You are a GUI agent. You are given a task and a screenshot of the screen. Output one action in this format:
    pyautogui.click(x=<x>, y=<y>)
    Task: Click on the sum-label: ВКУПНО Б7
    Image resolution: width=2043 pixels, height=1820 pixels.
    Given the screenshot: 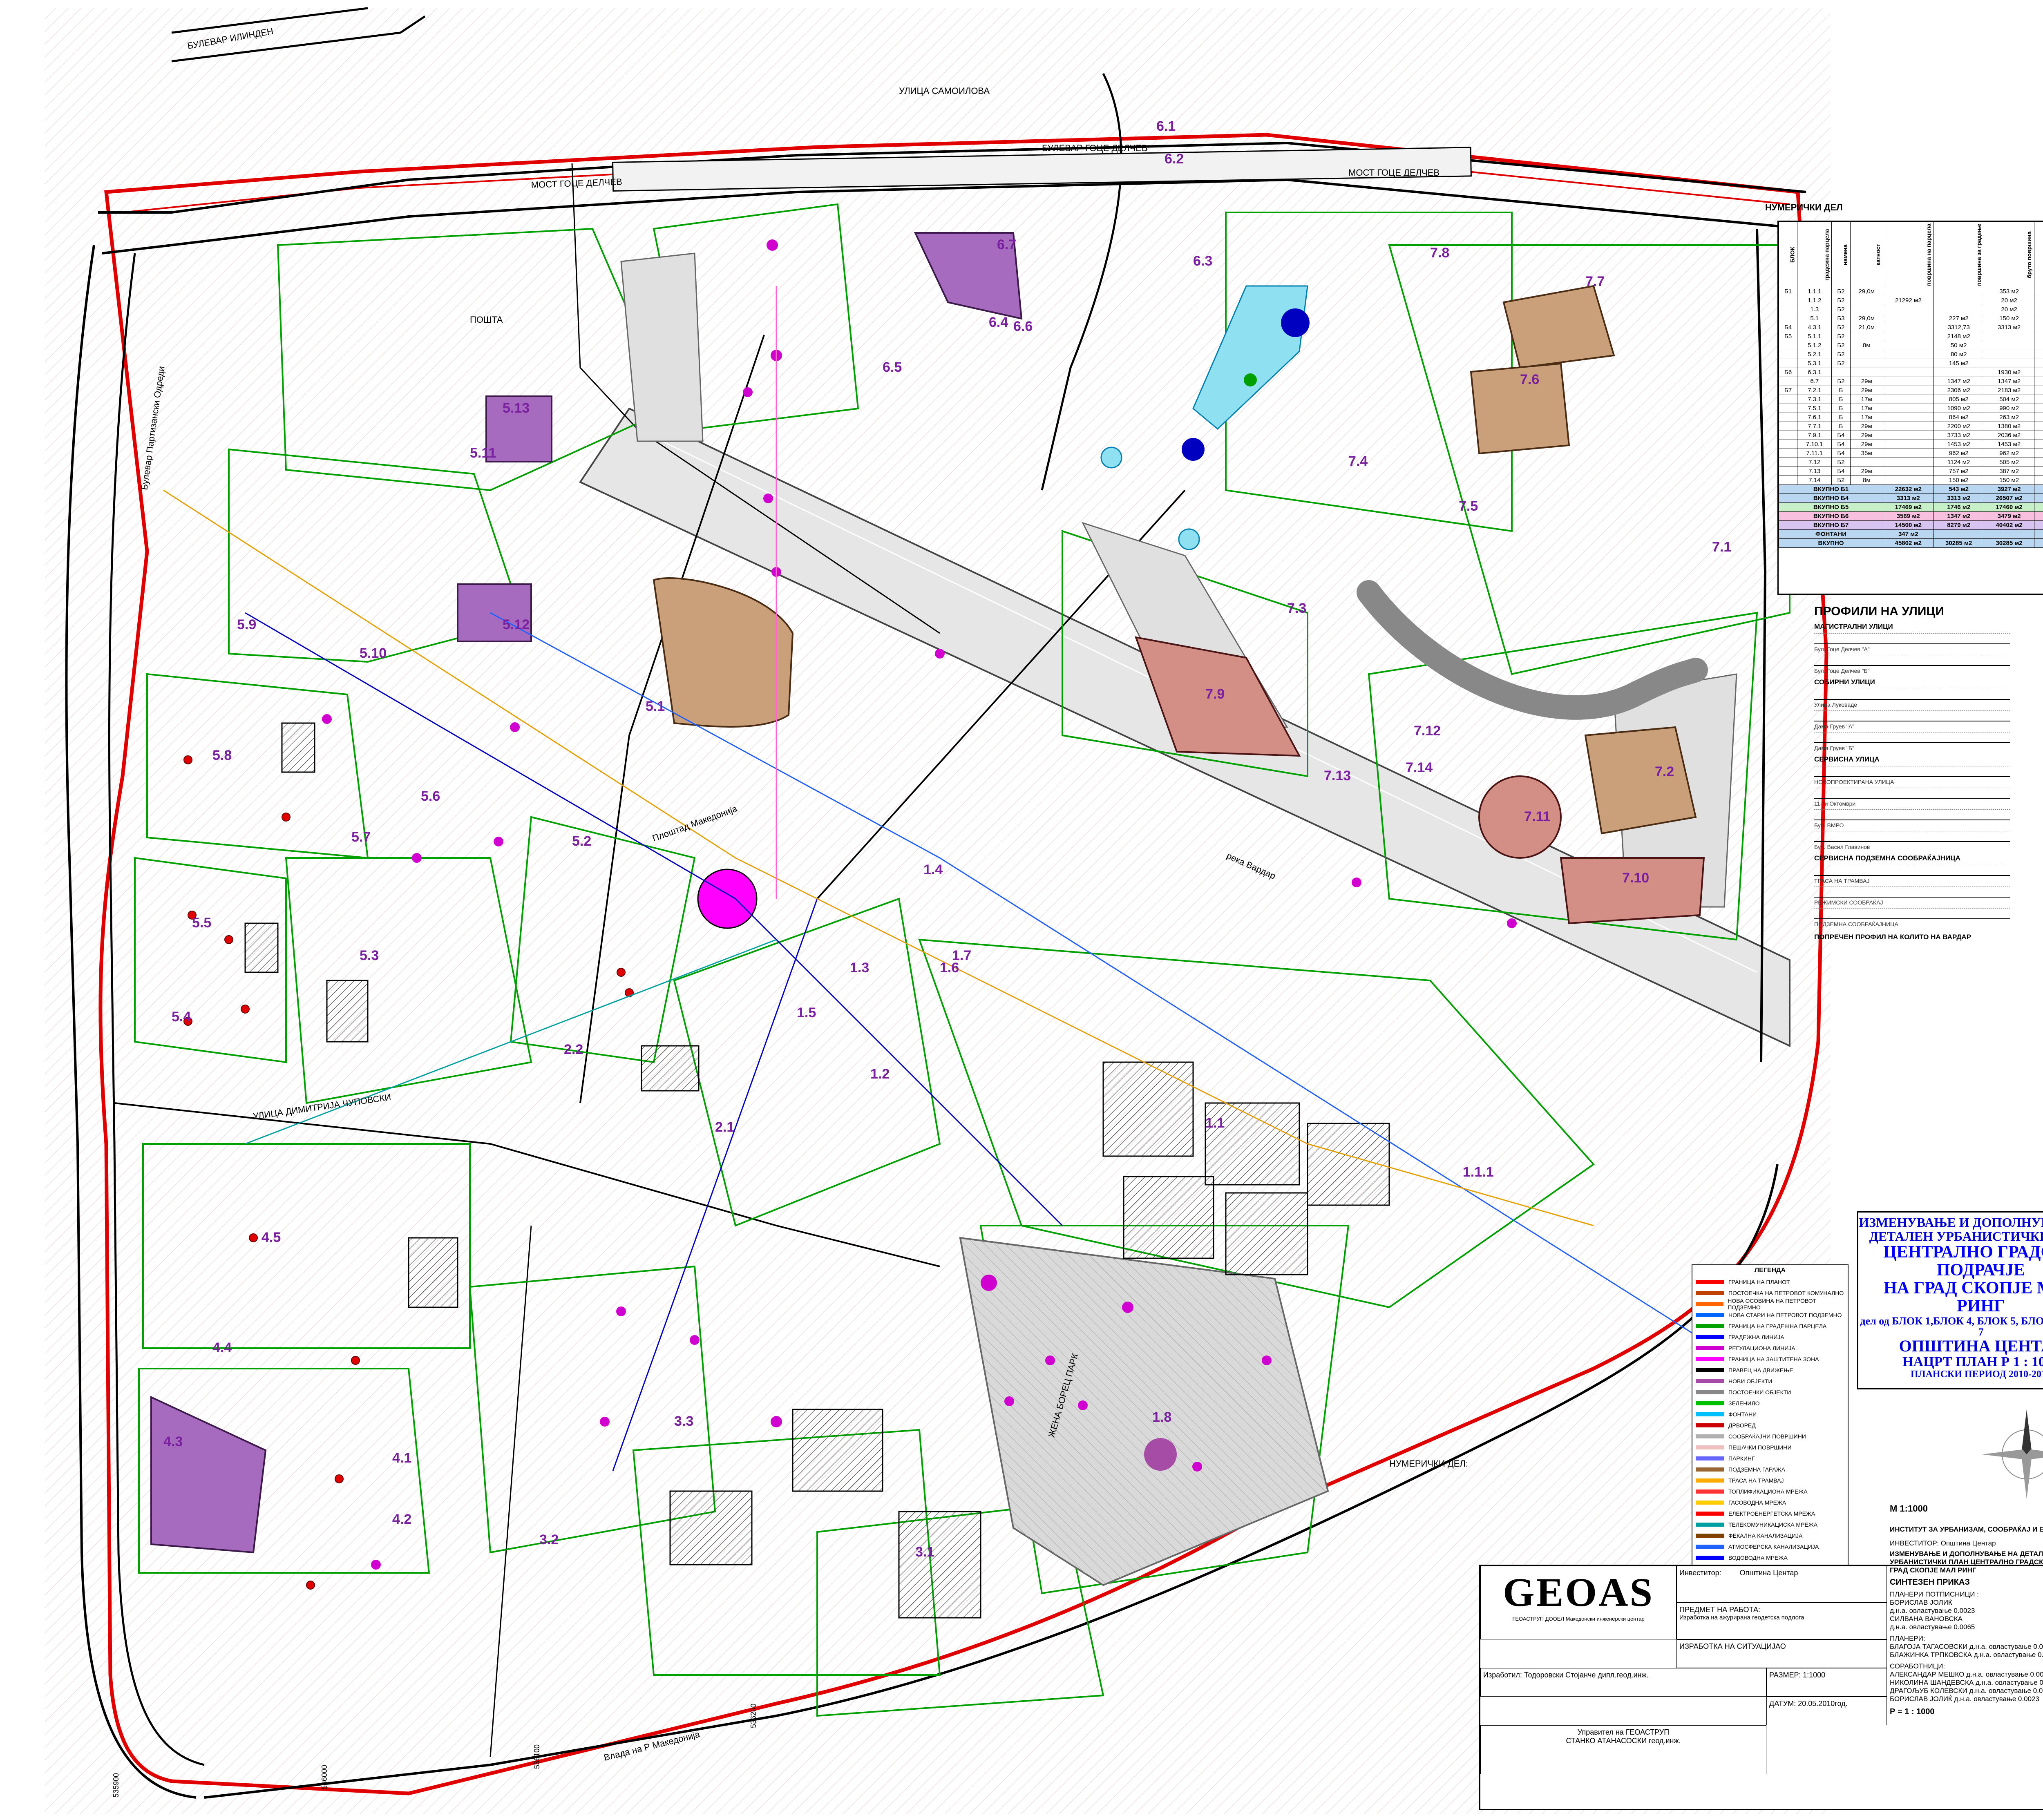 What is the action you would take?
    pyautogui.click(x=1832, y=525)
    